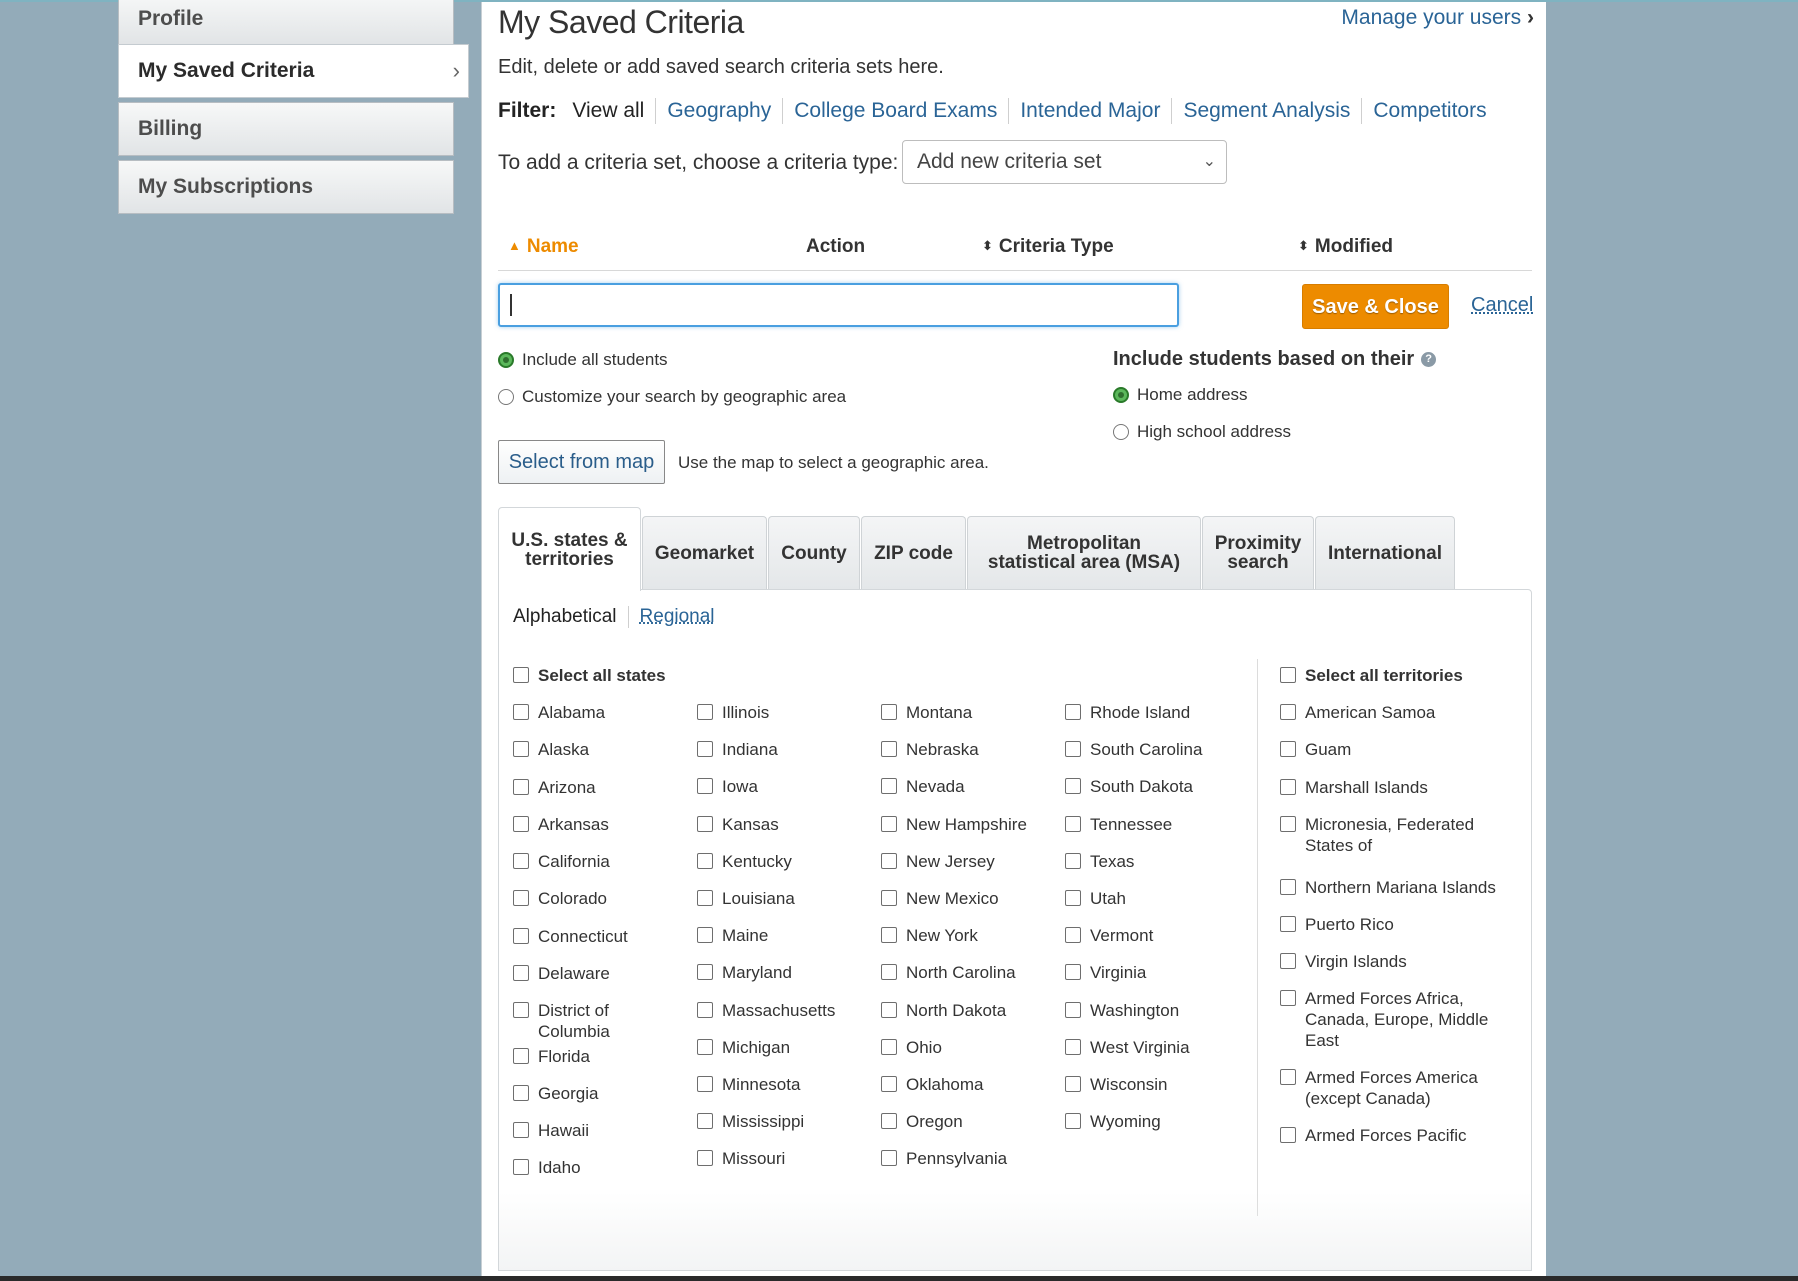 The image size is (1798, 1281). Describe the element at coordinates (593, 749) in the screenshot. I see `state-checkbox: Alaska` at that location.